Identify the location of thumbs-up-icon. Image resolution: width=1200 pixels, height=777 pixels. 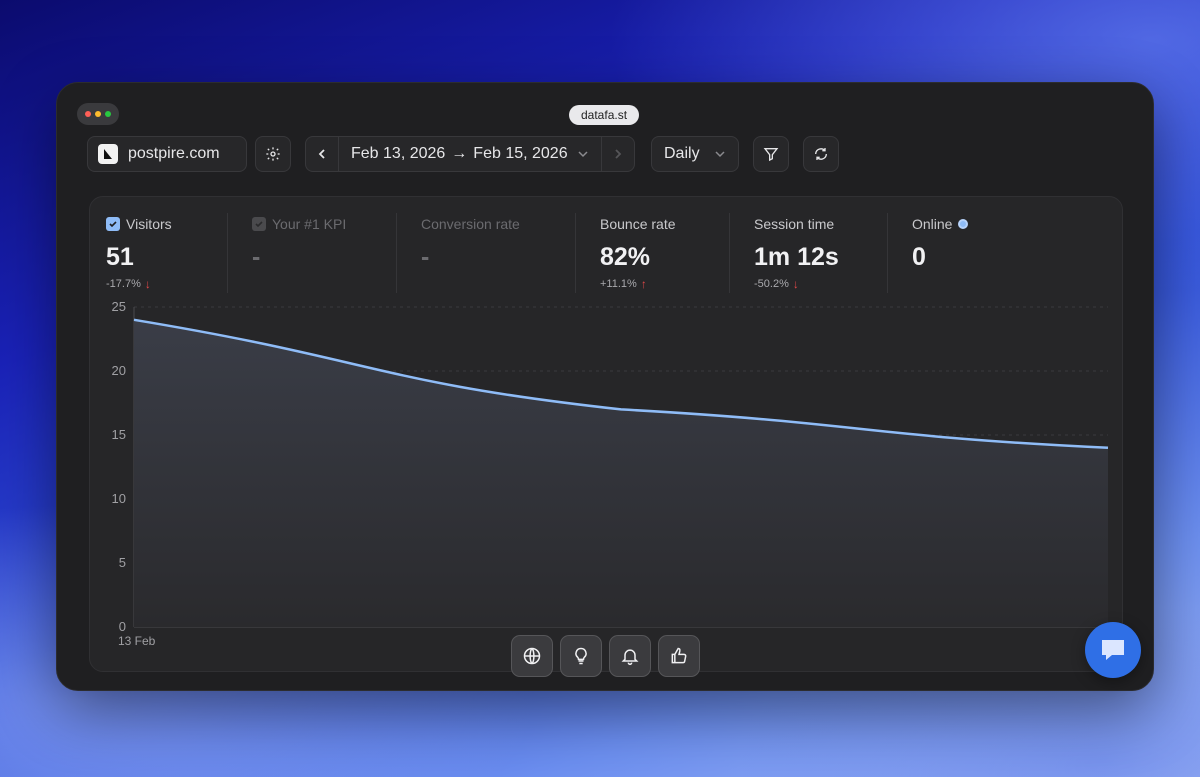
(679, 655).